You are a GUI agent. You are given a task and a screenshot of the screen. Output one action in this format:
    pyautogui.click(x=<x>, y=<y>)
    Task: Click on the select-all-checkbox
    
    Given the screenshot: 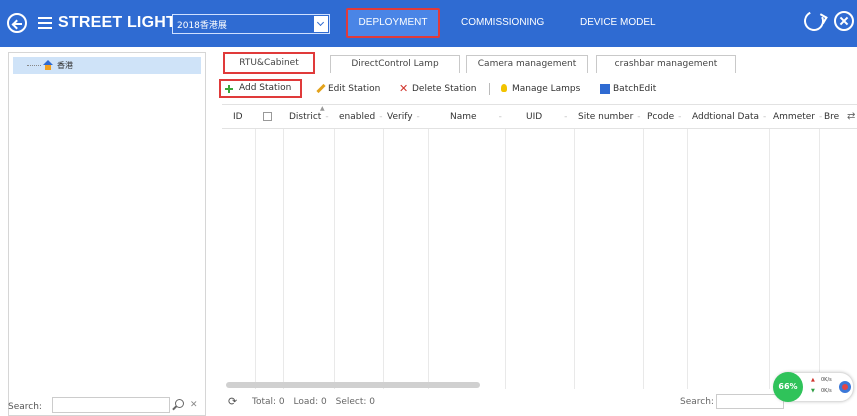 What is the action you would take?
    pyautogui.click(x=267, y=116)
    